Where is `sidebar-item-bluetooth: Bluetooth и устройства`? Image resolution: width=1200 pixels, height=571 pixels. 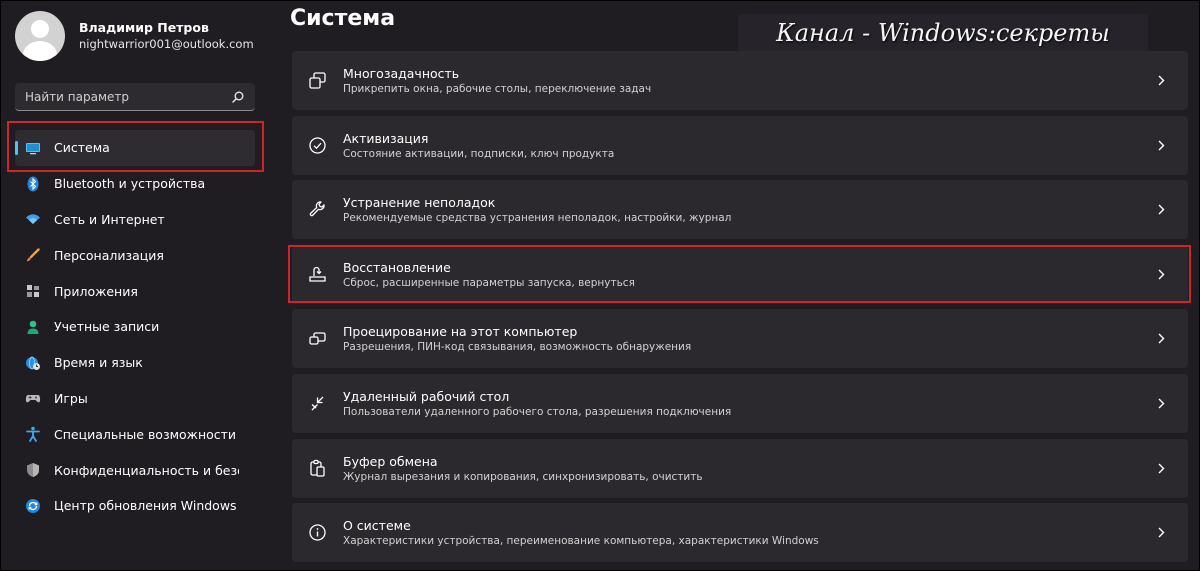 sidebar-item-bluetooth: Bluetooth и устройства is located at coordinates (135, 184).